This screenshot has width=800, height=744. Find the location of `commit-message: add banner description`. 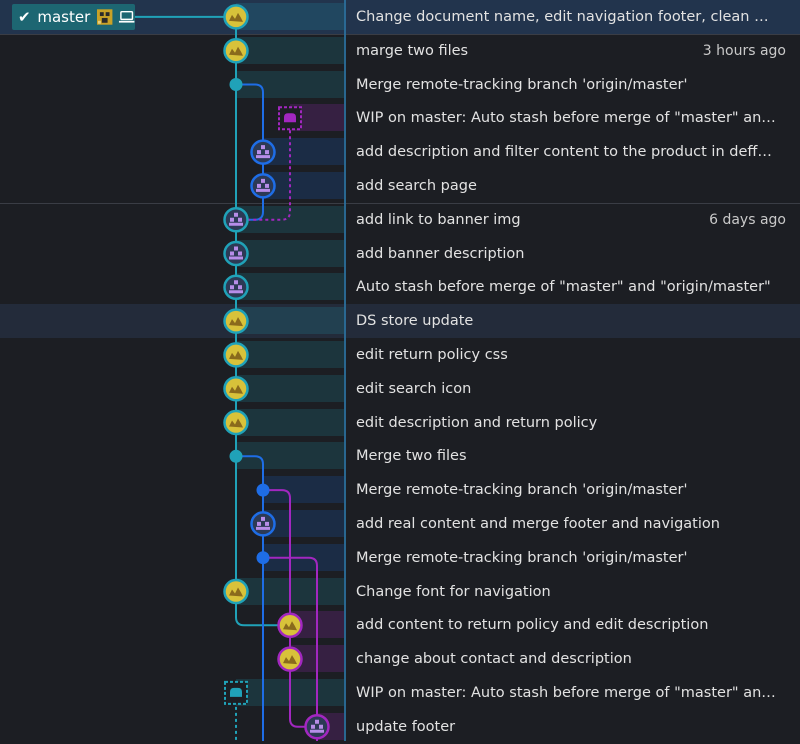

commit-message: add banner description is located at coordinates (566, 254).